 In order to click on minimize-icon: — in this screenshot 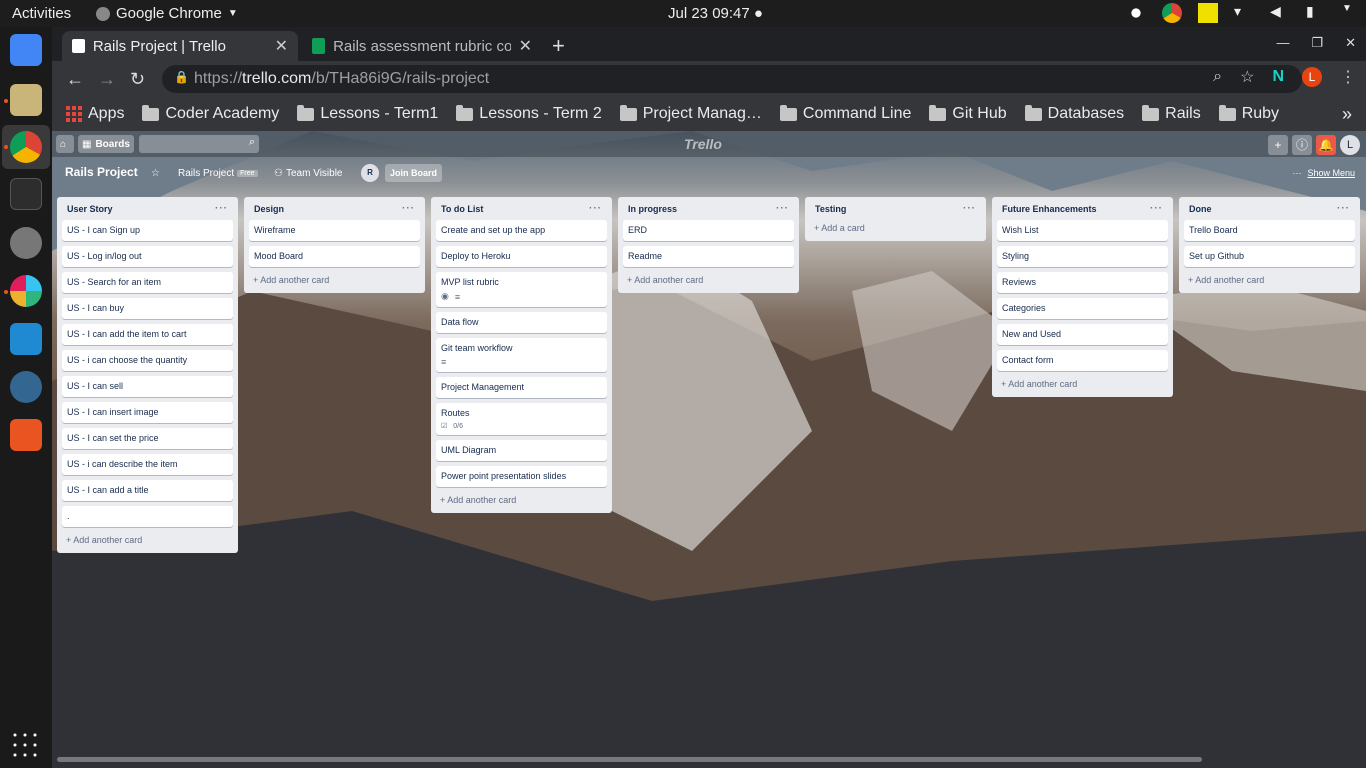, I will do `click(1282, 43)`.